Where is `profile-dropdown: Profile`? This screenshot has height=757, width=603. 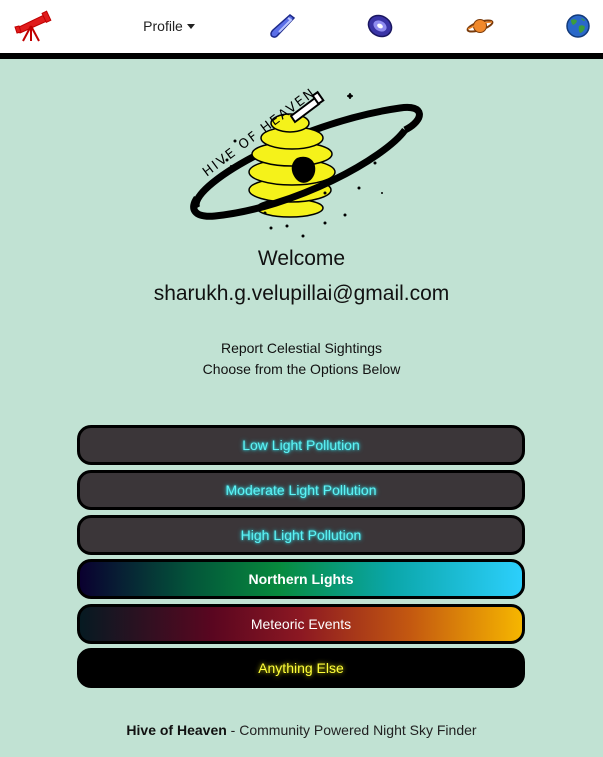
profile-dropdown: Profile is located at coordinates (169, 26).